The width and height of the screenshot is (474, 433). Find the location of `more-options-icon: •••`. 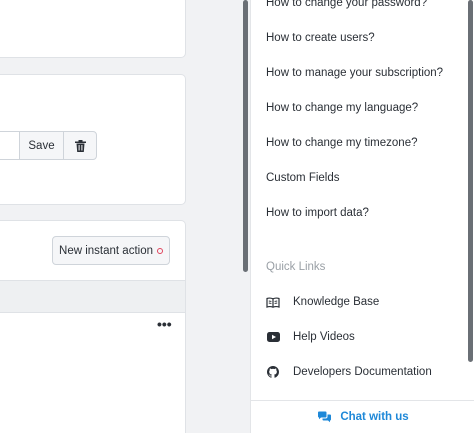

more-options-icon: ••• is located at coordinates (164, 324).